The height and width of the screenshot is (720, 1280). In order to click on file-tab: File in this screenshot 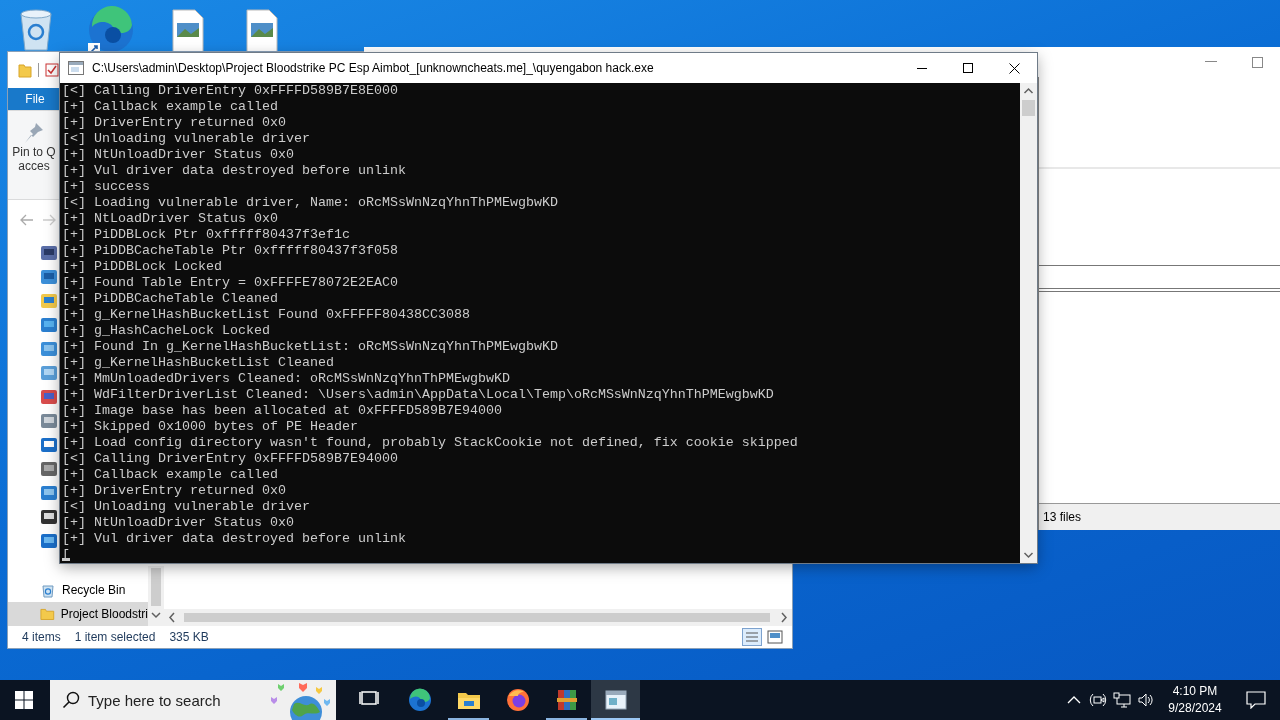, I will do `click(35, 99)`.